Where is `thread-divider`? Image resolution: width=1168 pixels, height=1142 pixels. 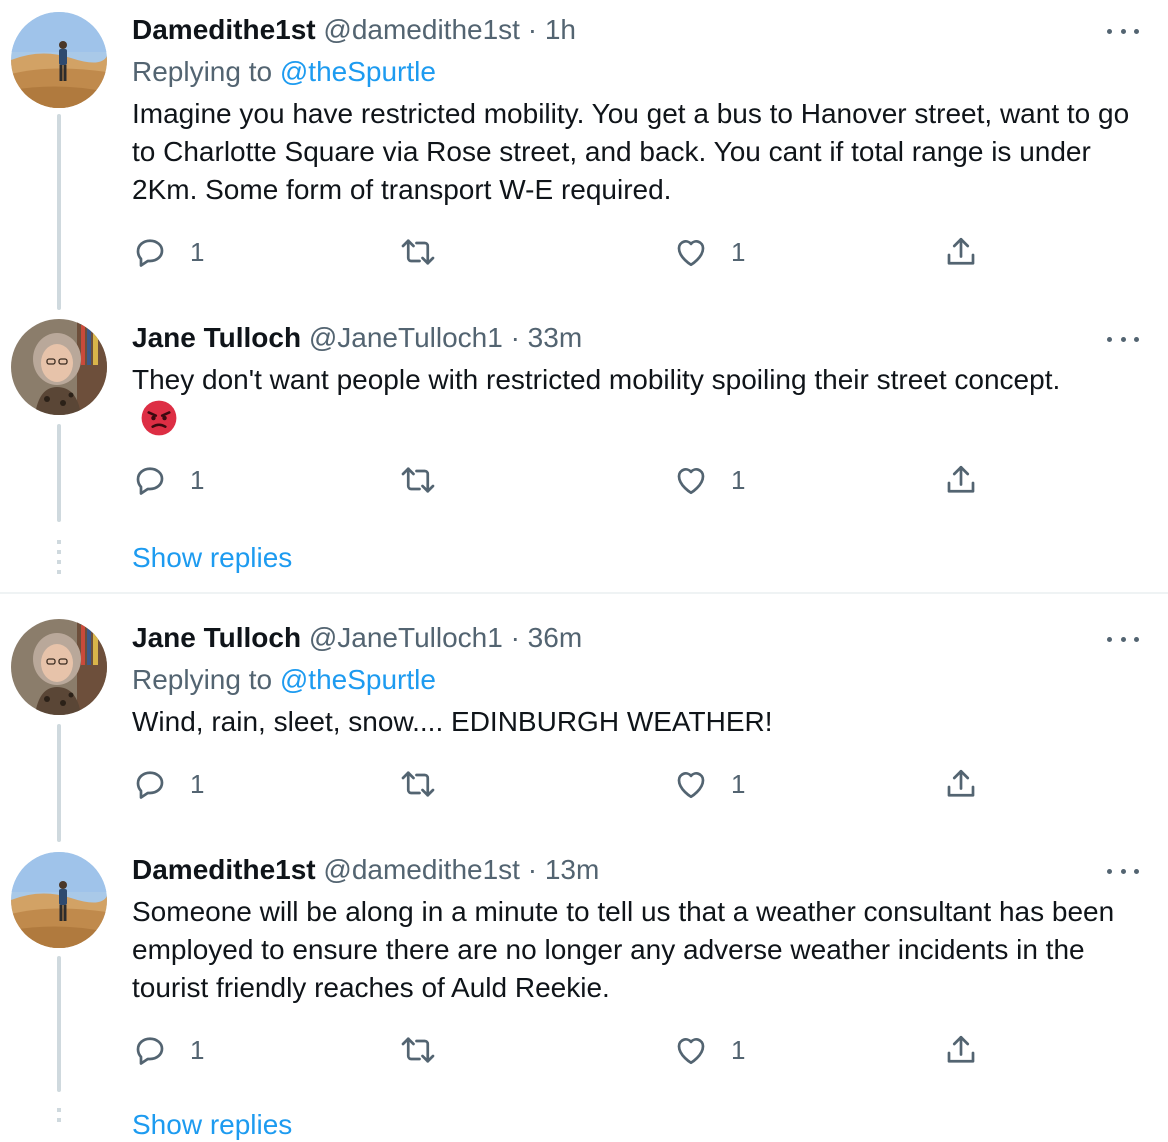
thread-divider is located at coordinates (584, 593).